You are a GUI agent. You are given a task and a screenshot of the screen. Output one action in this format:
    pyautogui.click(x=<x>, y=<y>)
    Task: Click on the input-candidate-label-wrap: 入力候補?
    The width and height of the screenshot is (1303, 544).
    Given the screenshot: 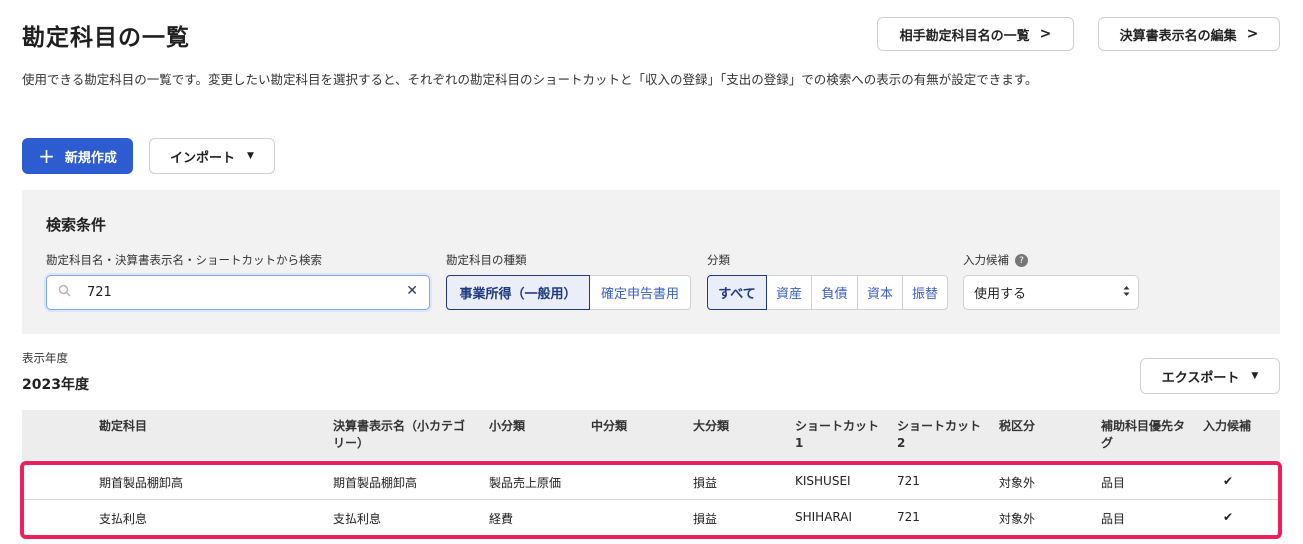 What is the action you would take?
    pyautogui.click(x=995, y=260)
    